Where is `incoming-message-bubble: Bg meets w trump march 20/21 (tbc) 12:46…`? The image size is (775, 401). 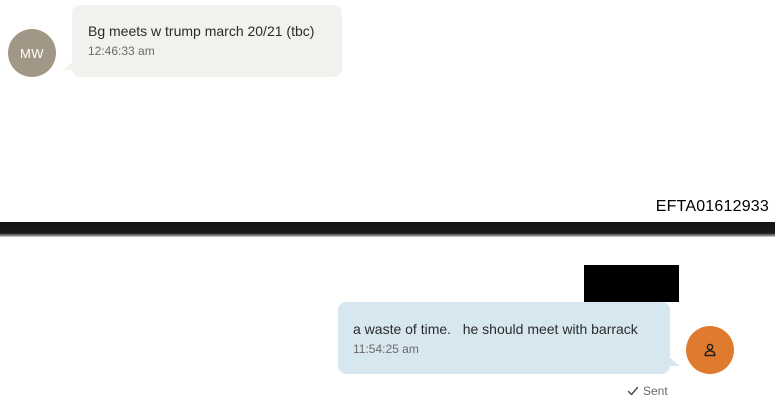
incoming-message-bubble: Bg meets w trump march 20/21 (tbc) 12:46… is located at coordinates (202, 41).